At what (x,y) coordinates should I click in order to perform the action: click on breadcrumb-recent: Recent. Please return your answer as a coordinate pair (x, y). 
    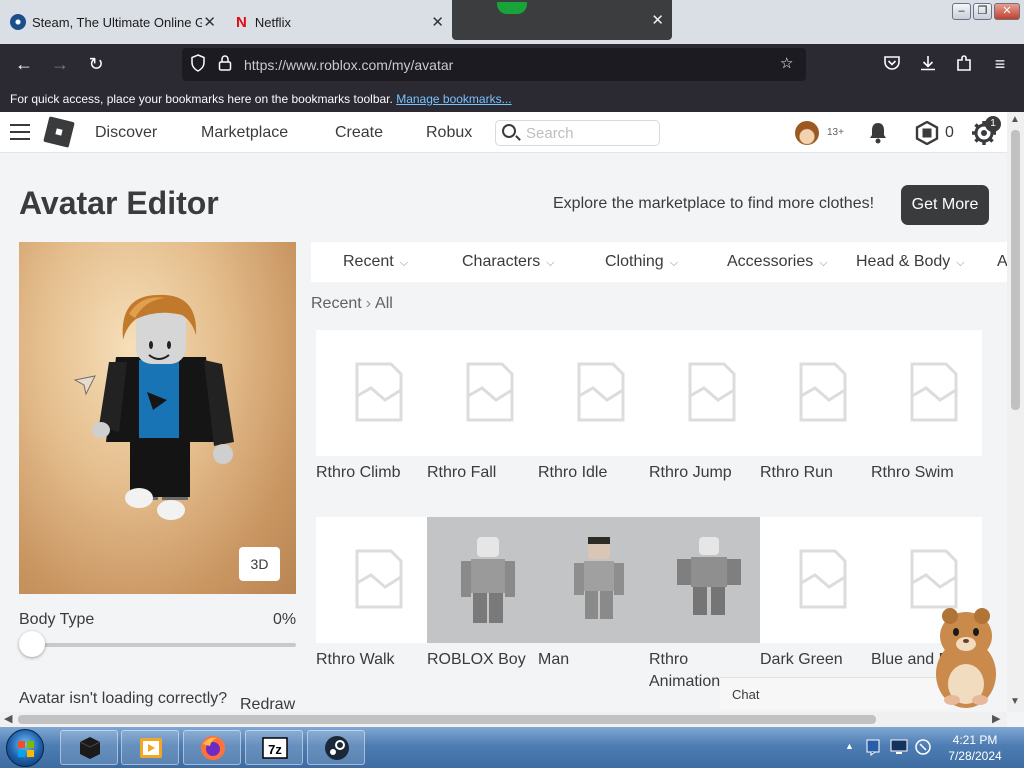
    Looking at the image, I should click on (336, 303).